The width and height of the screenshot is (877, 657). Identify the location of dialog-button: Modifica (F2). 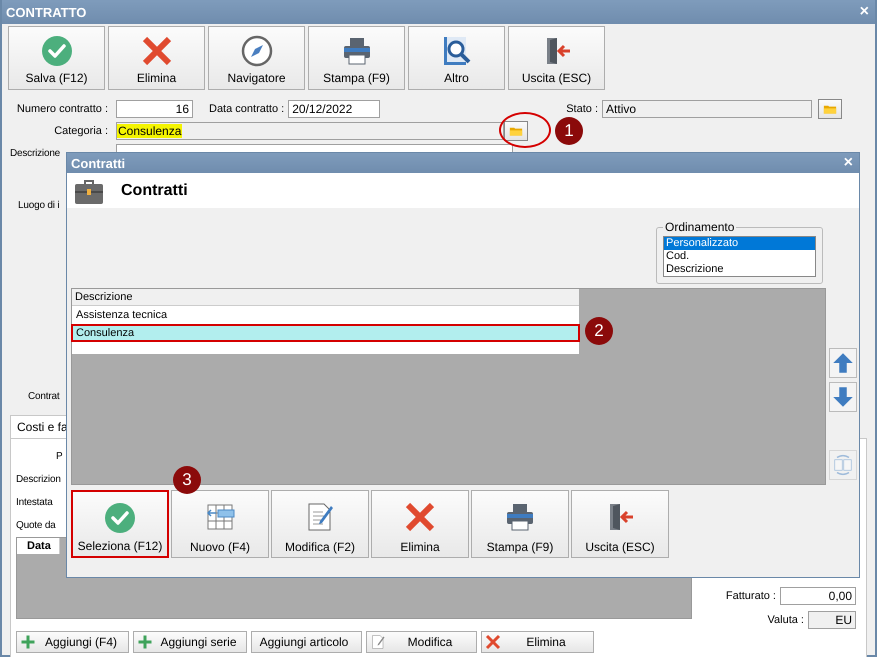
(320, 524).